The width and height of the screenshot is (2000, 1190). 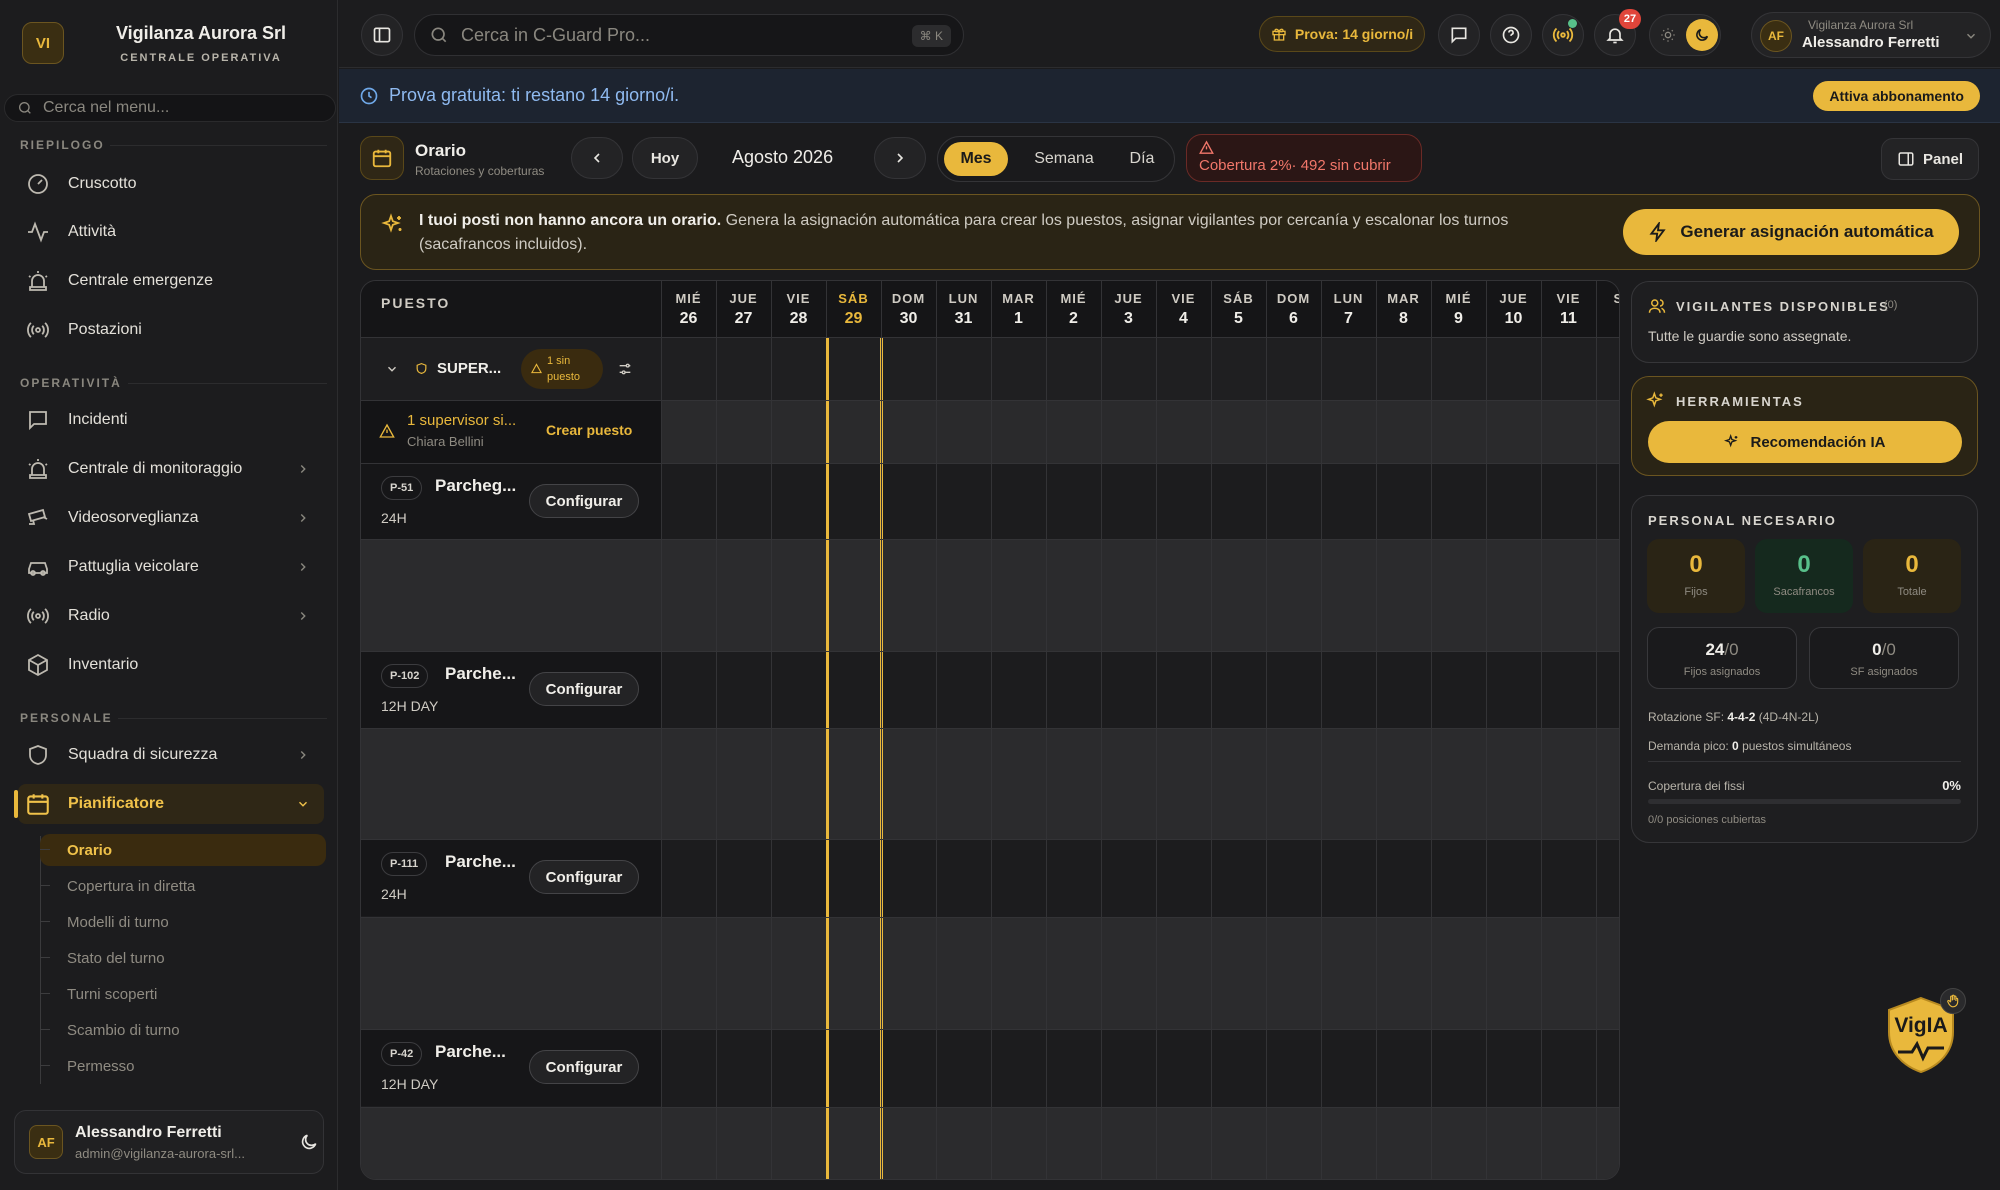 What do you see at coordinates (1804, 761) in the screenshot?
I see `divider` at bounding box center [1804, 761].